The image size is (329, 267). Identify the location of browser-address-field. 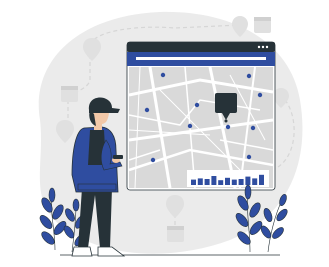
(201, 58).